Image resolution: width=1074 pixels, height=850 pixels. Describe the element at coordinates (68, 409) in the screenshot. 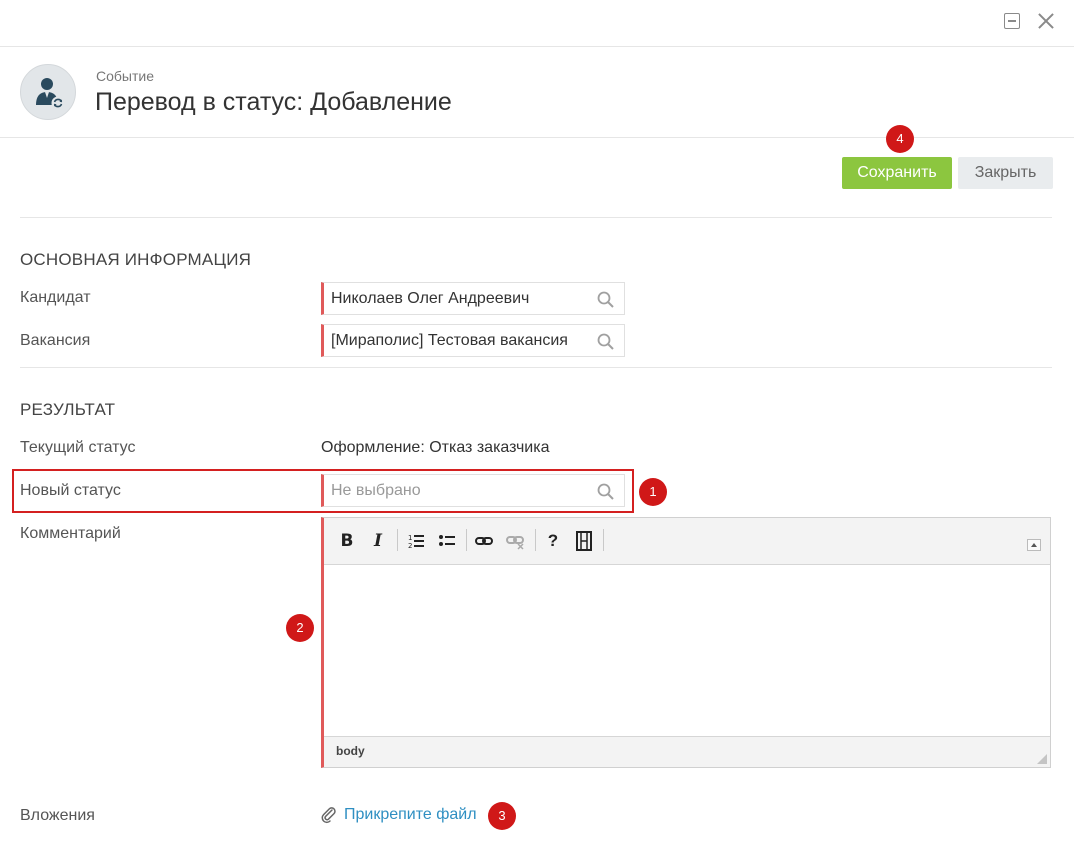

I see `section-result: РЕЗУЛЬТАТ` at that location.